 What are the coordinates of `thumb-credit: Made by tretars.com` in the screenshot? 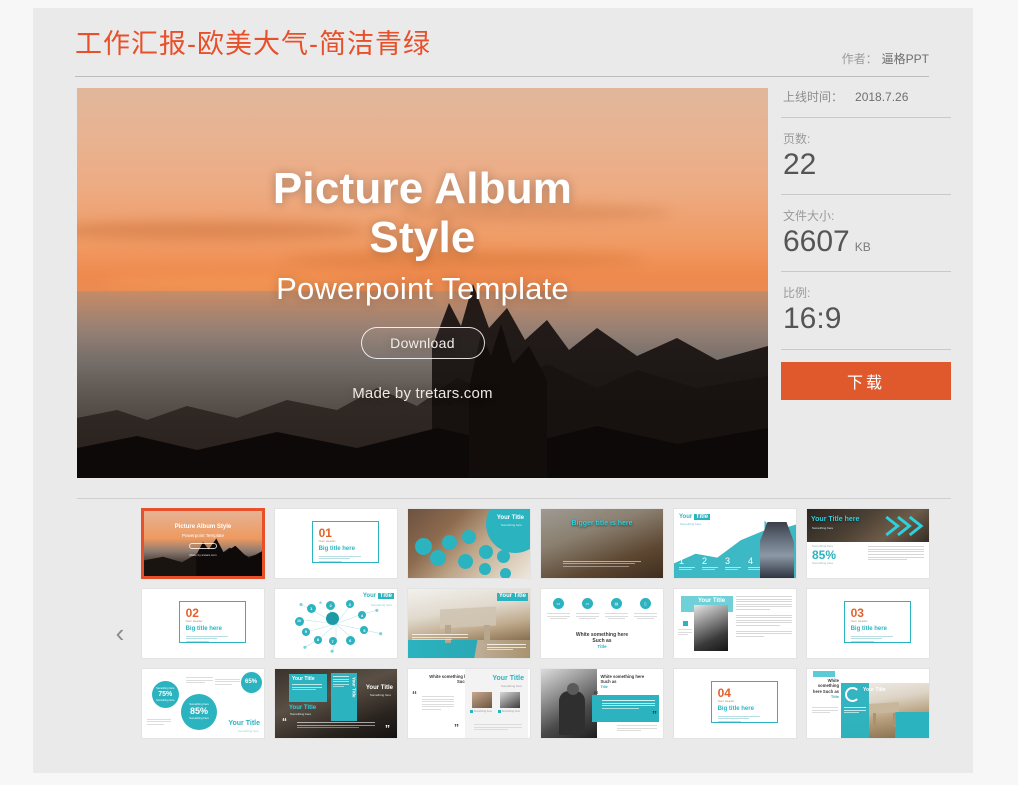 It's located at (203, 554).